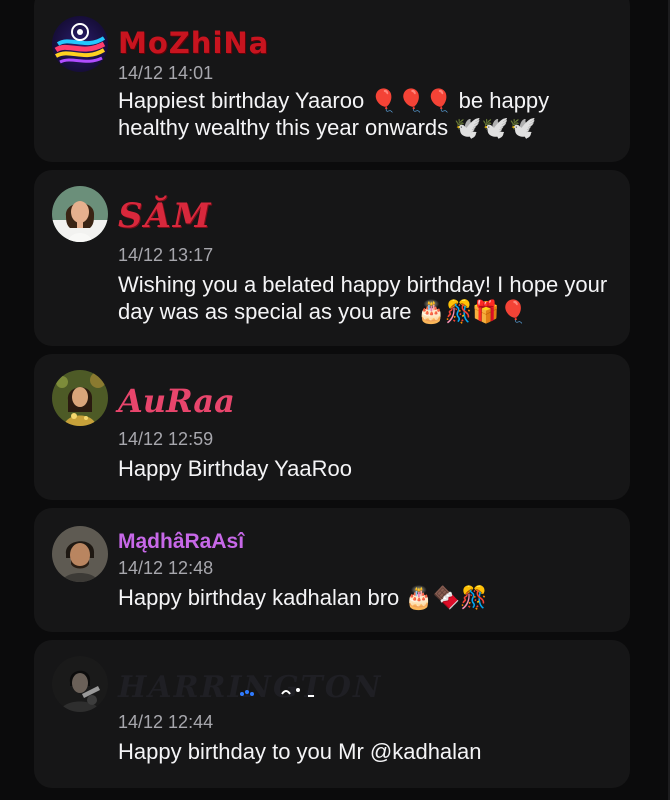 Image resolution: width=670 pixels, height=800 pixels. What do you see at coordinates (166, 255) in the screenshot?
I see `timestamp: 14/12 13:17` at bounding box center [166, 255].